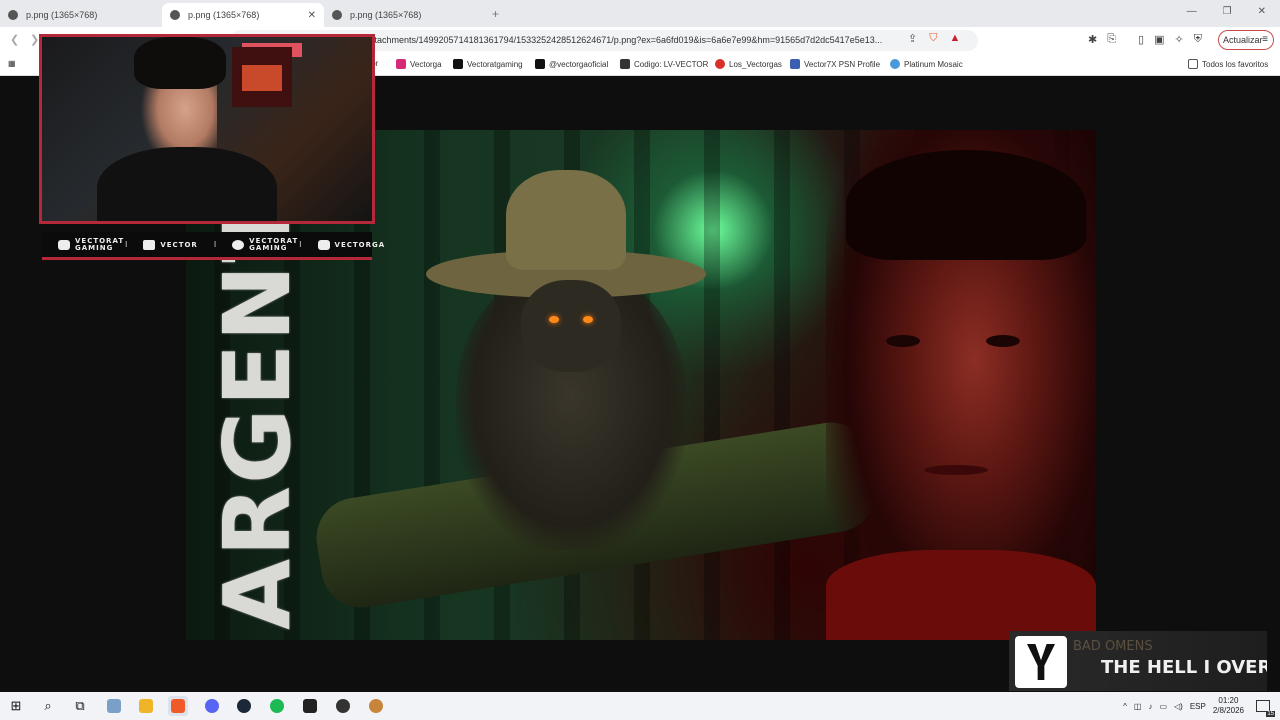 The width and height of the screenshot is (1280, 720). I want to click on app-icon, so click(376, 706).